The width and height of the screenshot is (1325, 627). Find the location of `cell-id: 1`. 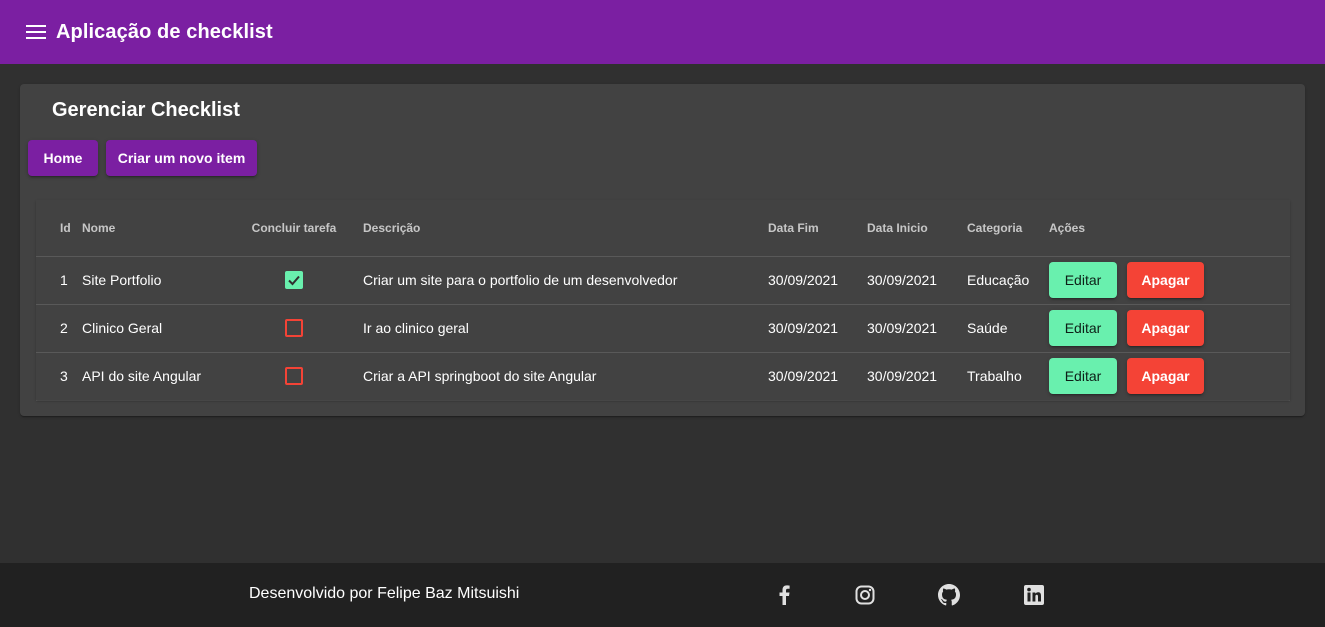

cell-id: 1 is located at coordinates (59, 280).